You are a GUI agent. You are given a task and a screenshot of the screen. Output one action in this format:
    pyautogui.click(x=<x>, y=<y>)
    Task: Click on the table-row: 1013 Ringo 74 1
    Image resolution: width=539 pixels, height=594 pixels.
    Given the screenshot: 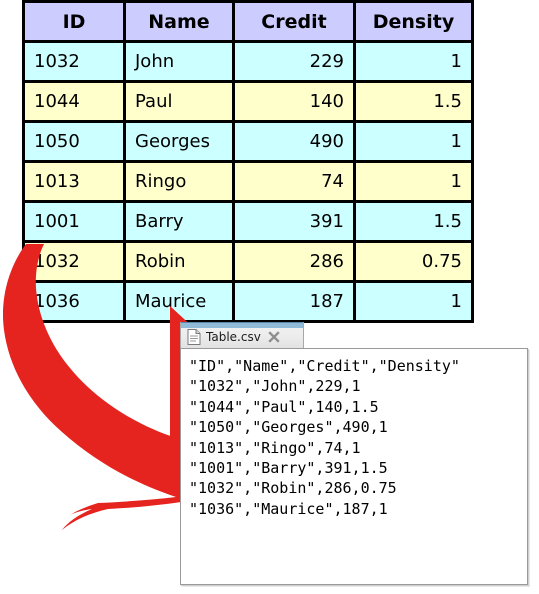 What is the action you would take?
    pyautogui.click(x=248, y=181)
    